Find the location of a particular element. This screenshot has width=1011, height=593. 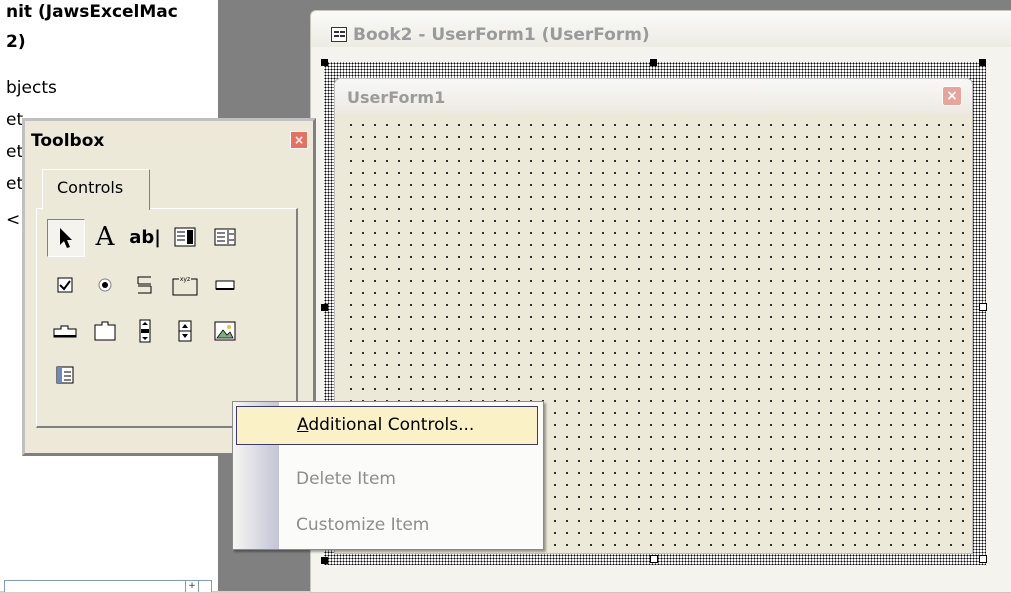

tab-controls: Controls is located at coordinates (96, 189).